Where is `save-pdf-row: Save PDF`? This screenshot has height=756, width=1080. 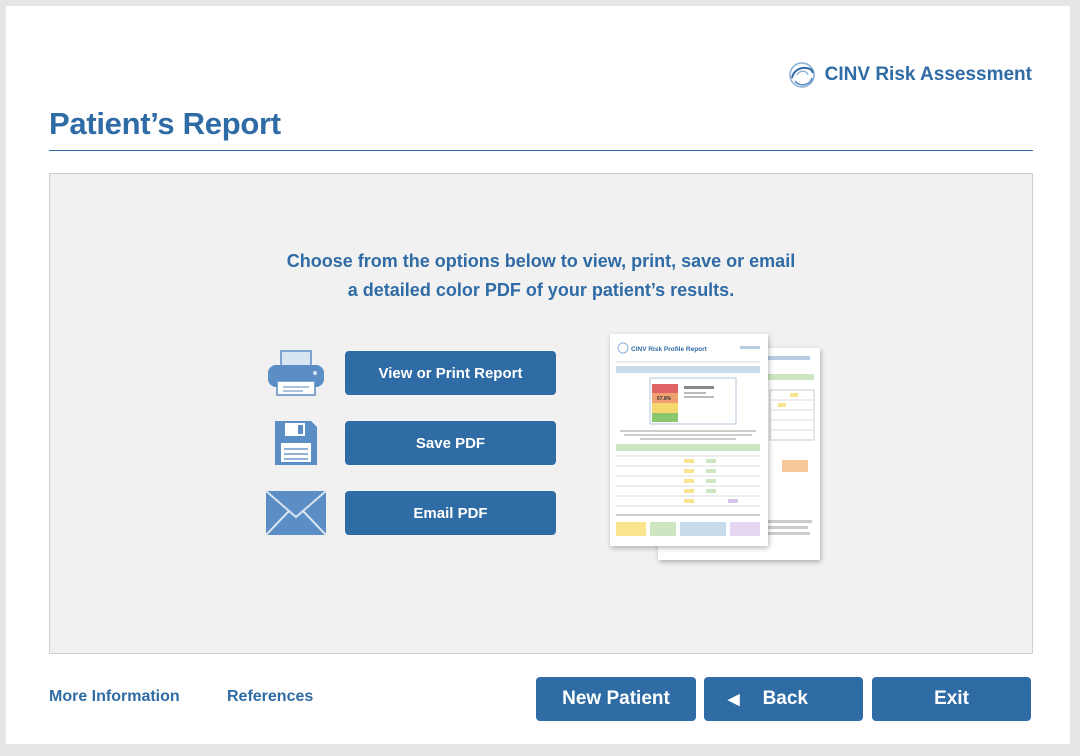
save-pdf-row: Save PDF is located at coordinates (410, 443).